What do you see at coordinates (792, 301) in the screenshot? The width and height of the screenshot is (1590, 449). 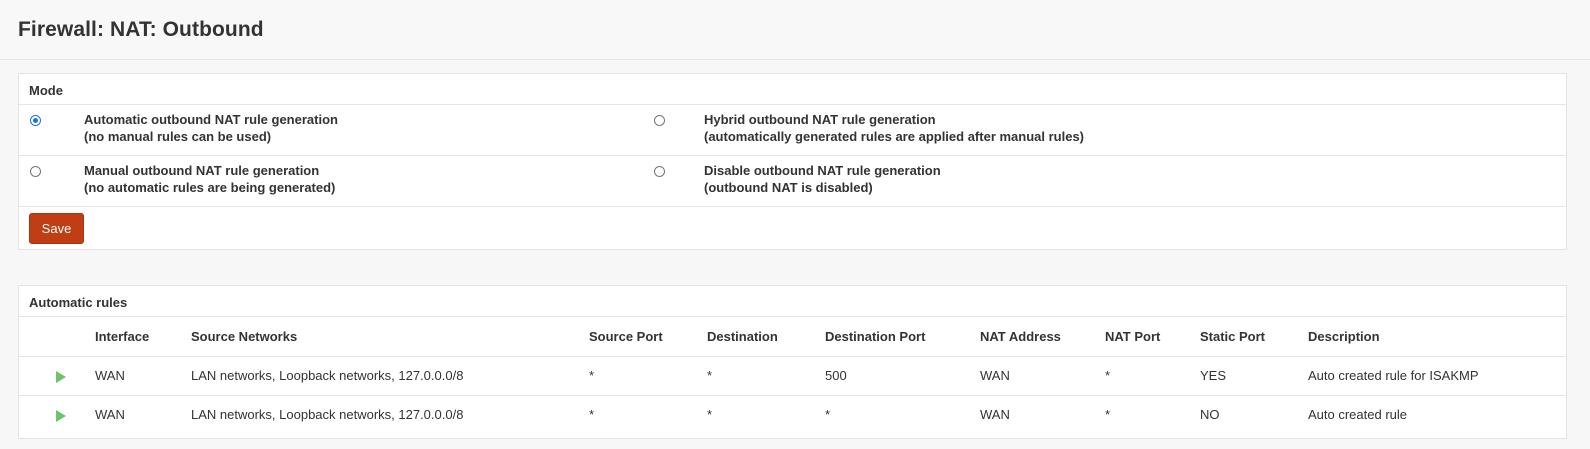 I see `rules-heading: Automatic rules` at bounding box center [792, 301].